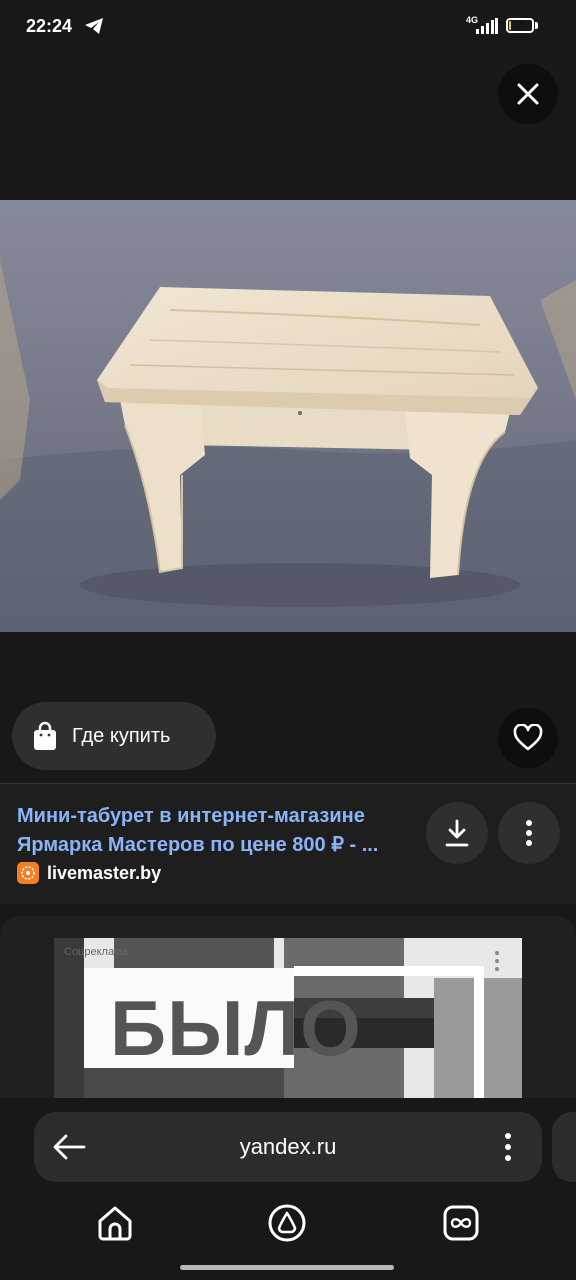 The height and width of the screenshot is (1280, 576). What do you see at coordinates (508, 1147) in the screenshot?
I see `browser-menu-icon` at bounding box center [508, 1147].